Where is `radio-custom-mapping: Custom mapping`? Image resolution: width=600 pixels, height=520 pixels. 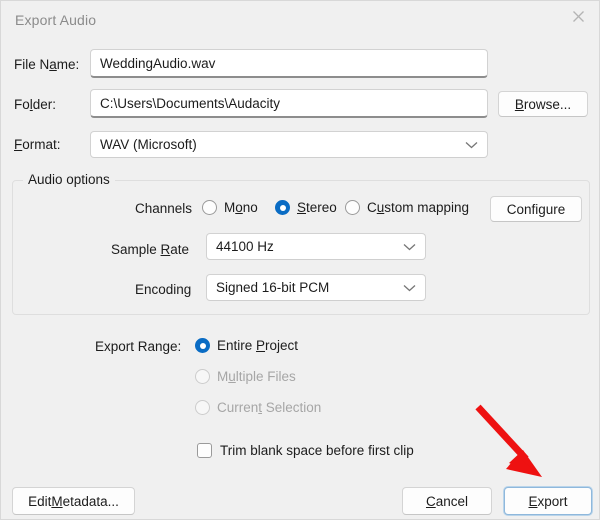
radio-custom-mapping: Custom mapping is located at coordinates (407, 207).